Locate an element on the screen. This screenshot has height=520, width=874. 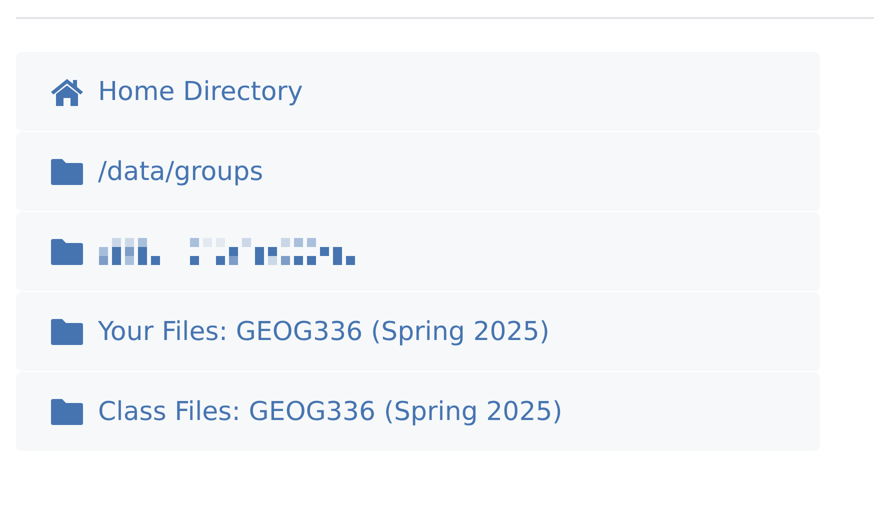
folder-link: Class Files: GEOG336 (Spring 2025) is located at coordinates (418, 412).